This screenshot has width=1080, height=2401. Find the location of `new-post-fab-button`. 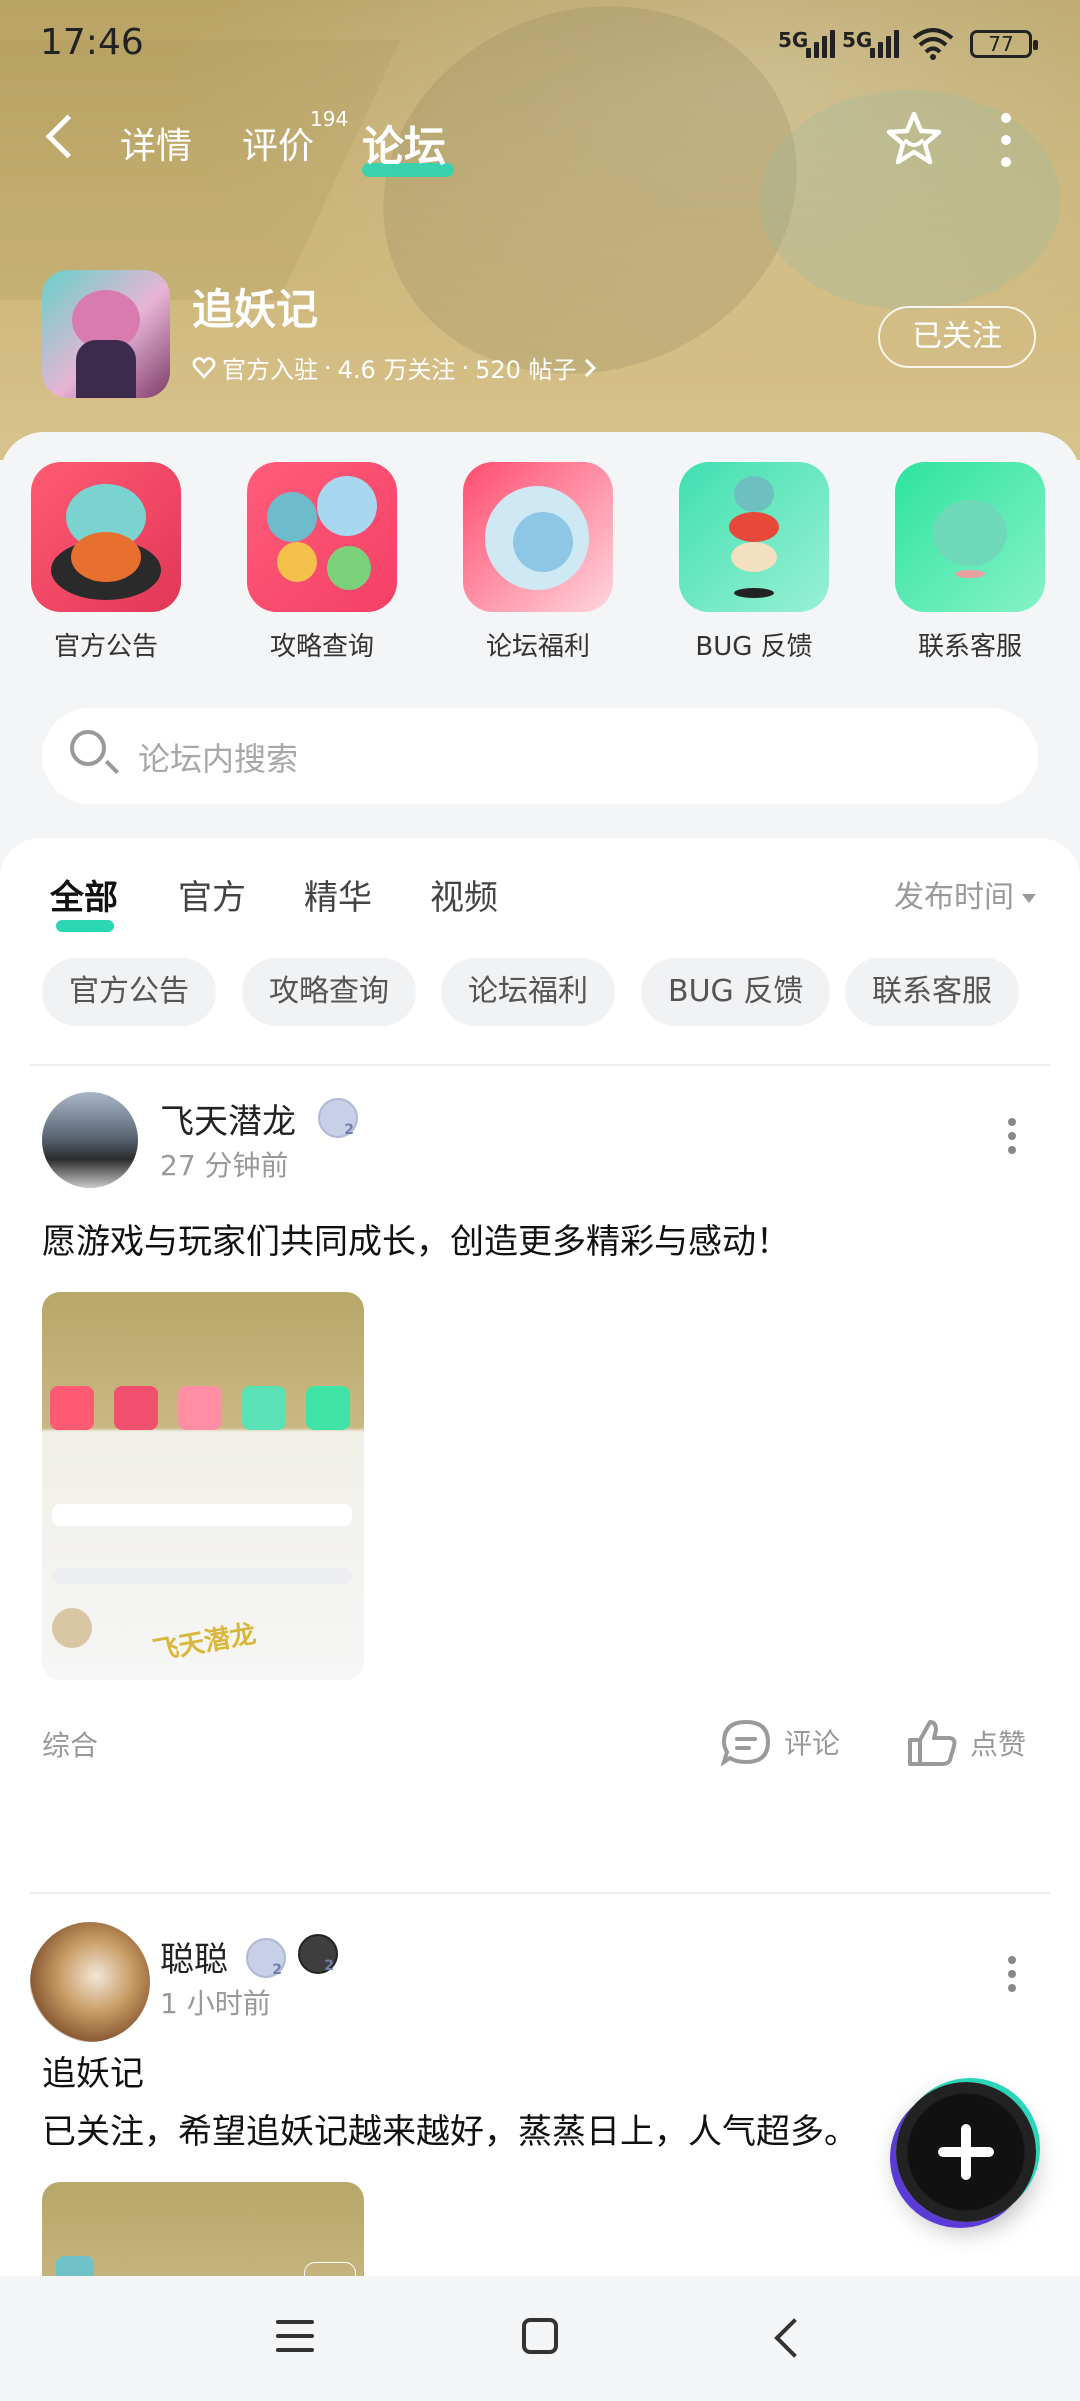

new-post-fab-button is located at coordinates (966, 2152).